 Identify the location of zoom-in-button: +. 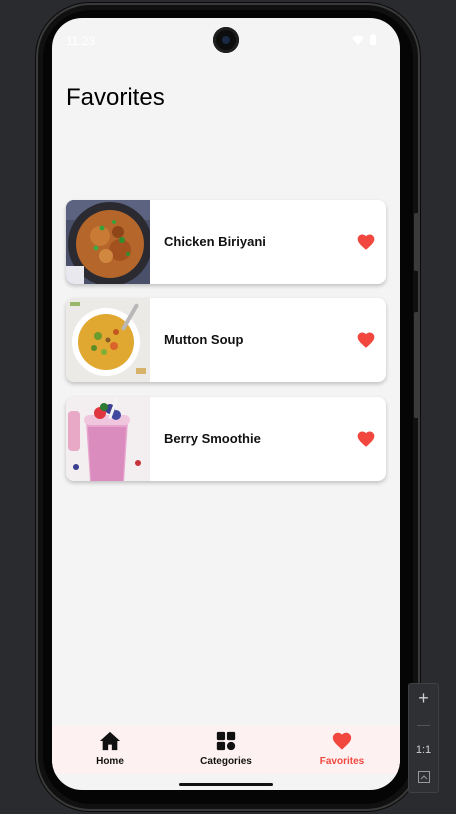
(423, 698).